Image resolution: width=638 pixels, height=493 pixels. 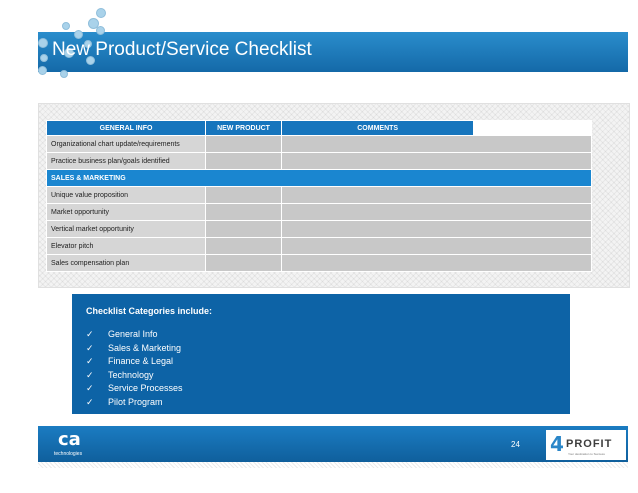 What do you see at coordinates (145, 347) in the screenshot?
I see `category-label: Sales & Marketing` at bounding box center [145, 347].